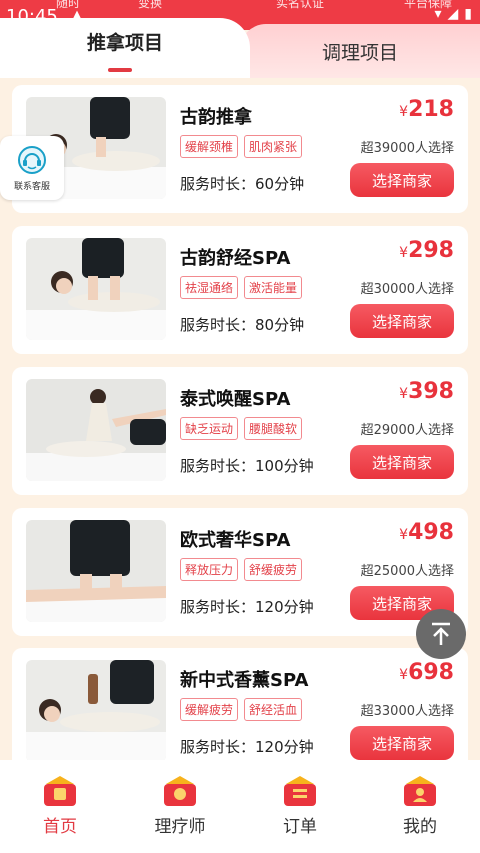  I want to click on service-sold-count: 超33000人选择, so click(407, 711).